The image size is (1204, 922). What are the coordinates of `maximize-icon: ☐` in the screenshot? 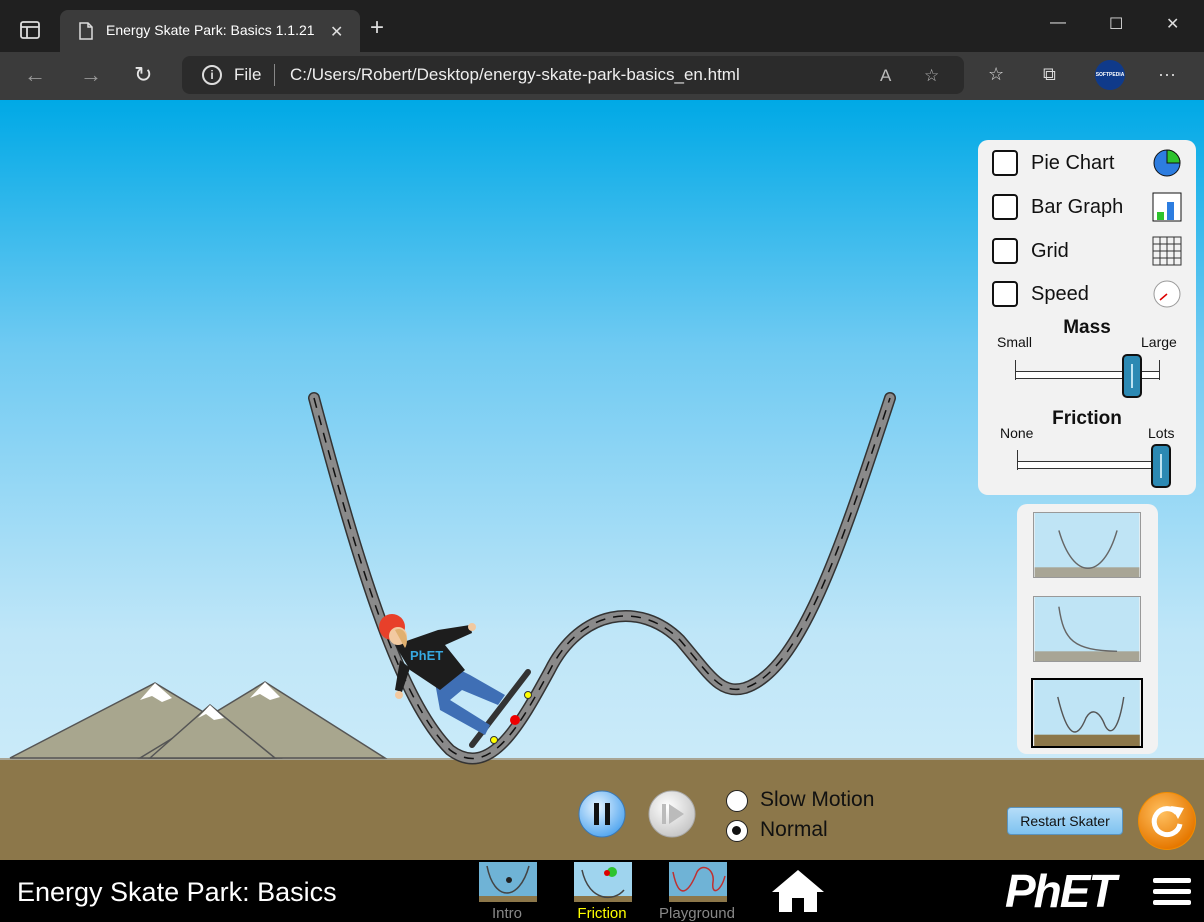 It's located at (1116, 24).